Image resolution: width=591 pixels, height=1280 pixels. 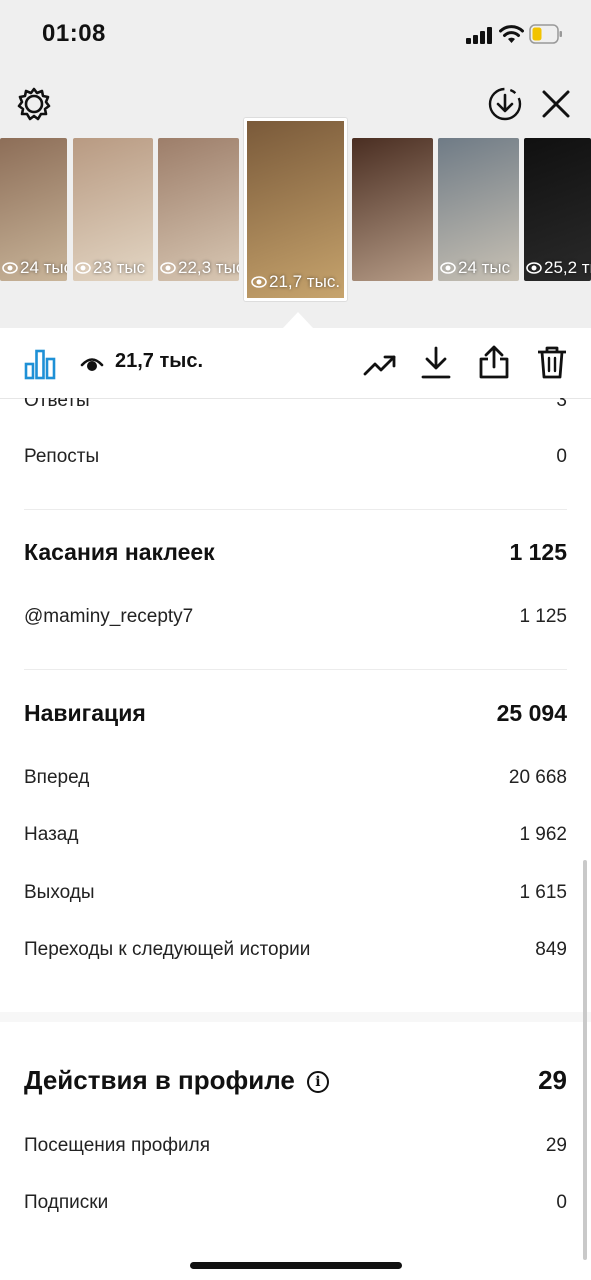 I want to click on stat-label: Ответы, so click(x=57, y=404).